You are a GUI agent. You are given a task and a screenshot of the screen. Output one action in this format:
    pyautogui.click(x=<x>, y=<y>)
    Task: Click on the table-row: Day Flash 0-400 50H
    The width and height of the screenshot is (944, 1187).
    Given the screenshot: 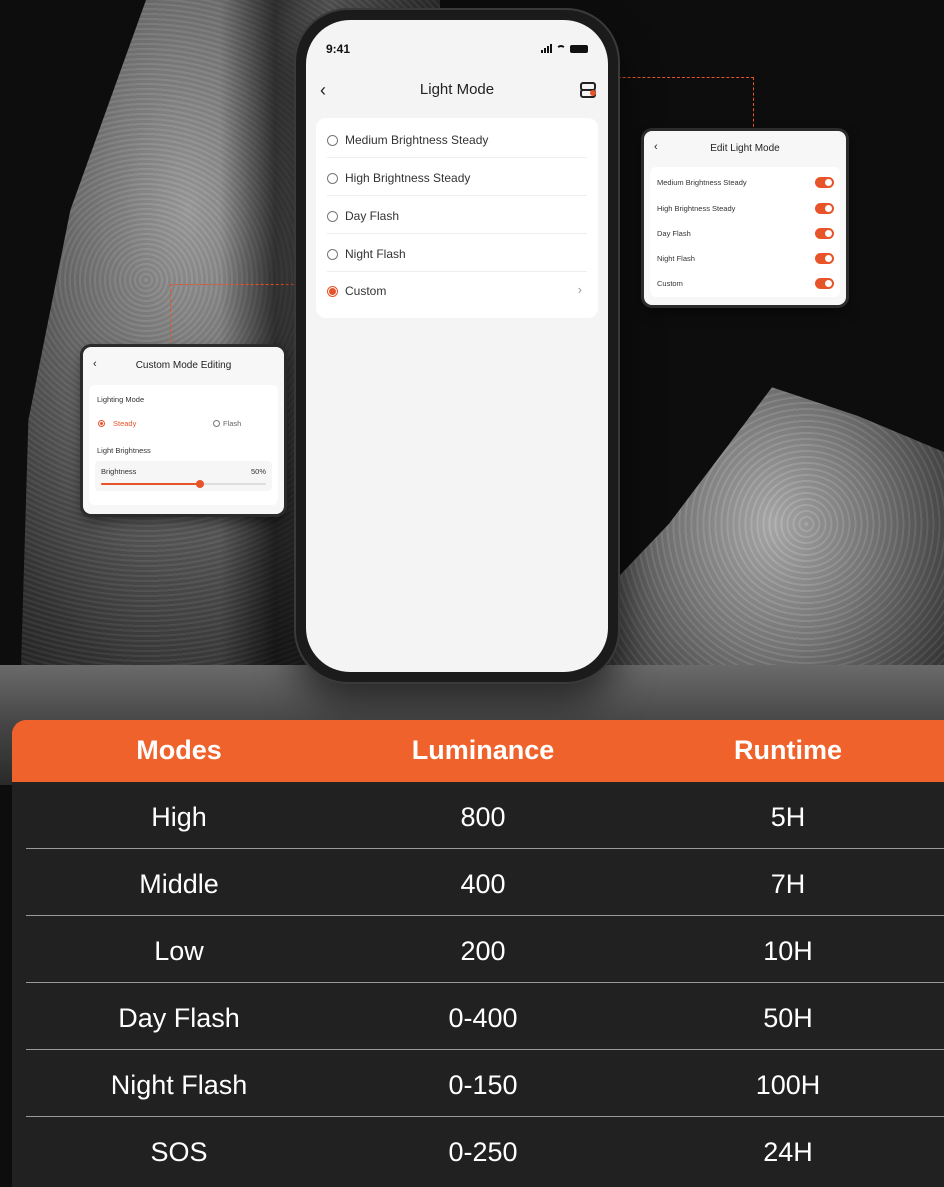 What is the action you would take?
    pyautogui.click(x=478, y=1016)
    